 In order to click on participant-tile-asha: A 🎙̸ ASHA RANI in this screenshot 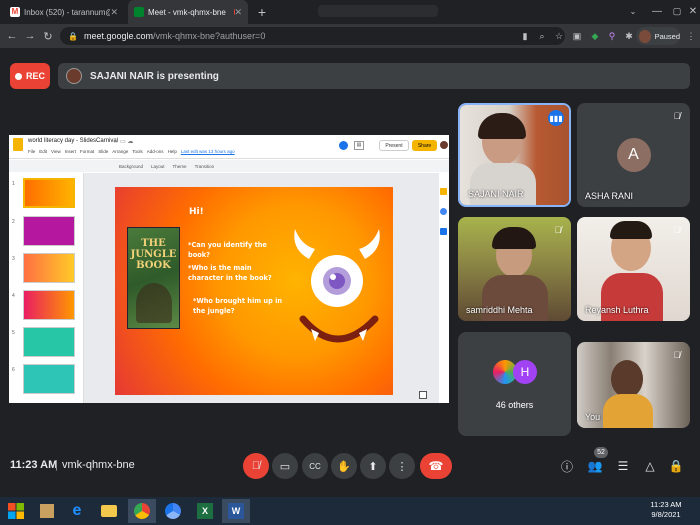, I will do `click(633, 155)`.